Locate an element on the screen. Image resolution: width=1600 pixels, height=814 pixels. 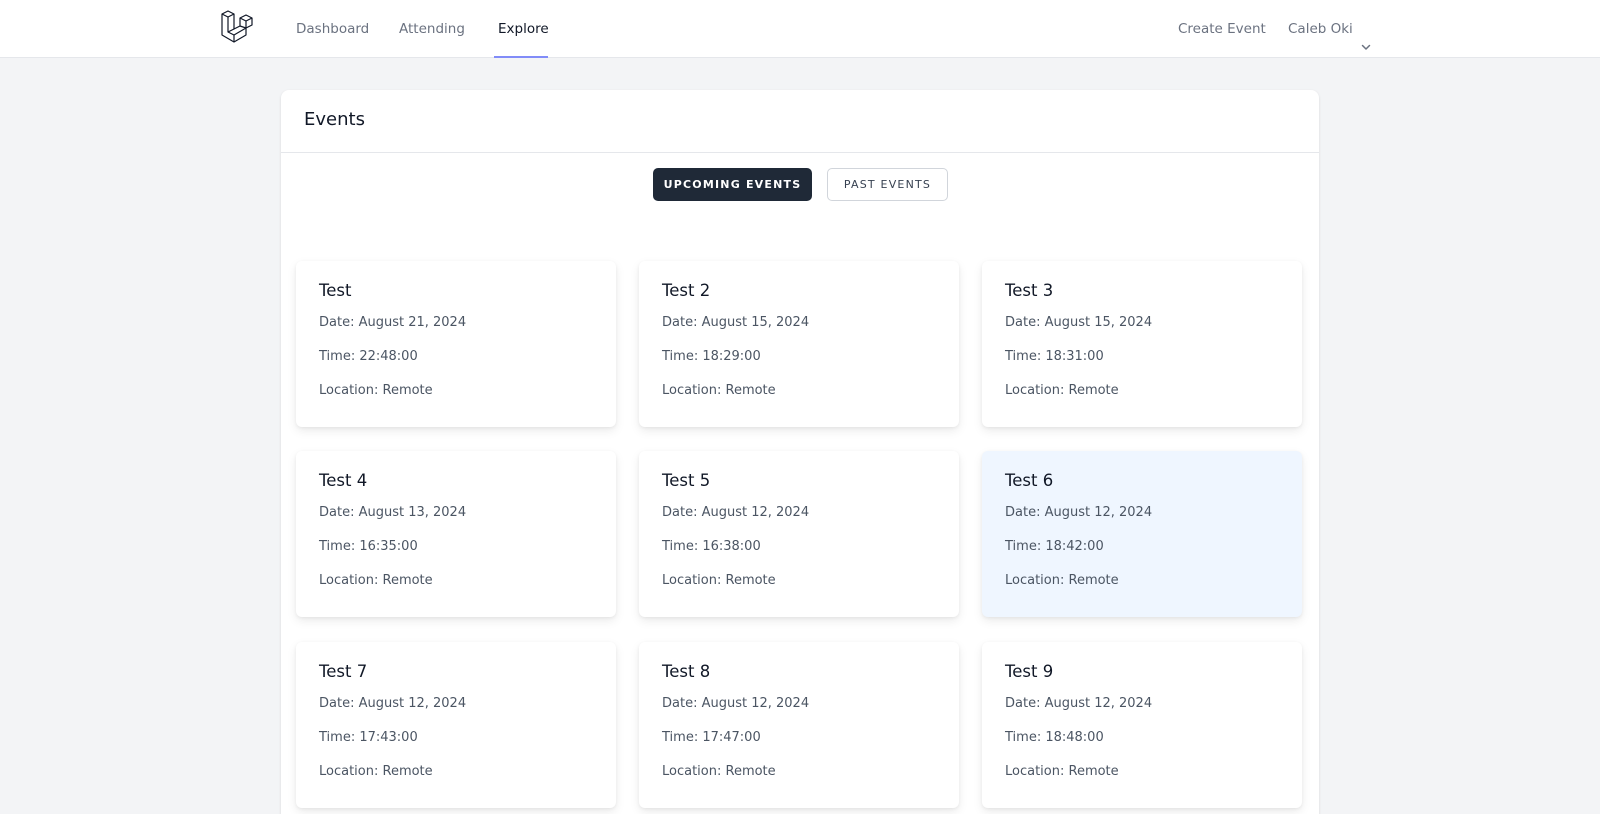
upcoming-events-tab: UPCOMING EVENTS is located at coordinates (732, 184).